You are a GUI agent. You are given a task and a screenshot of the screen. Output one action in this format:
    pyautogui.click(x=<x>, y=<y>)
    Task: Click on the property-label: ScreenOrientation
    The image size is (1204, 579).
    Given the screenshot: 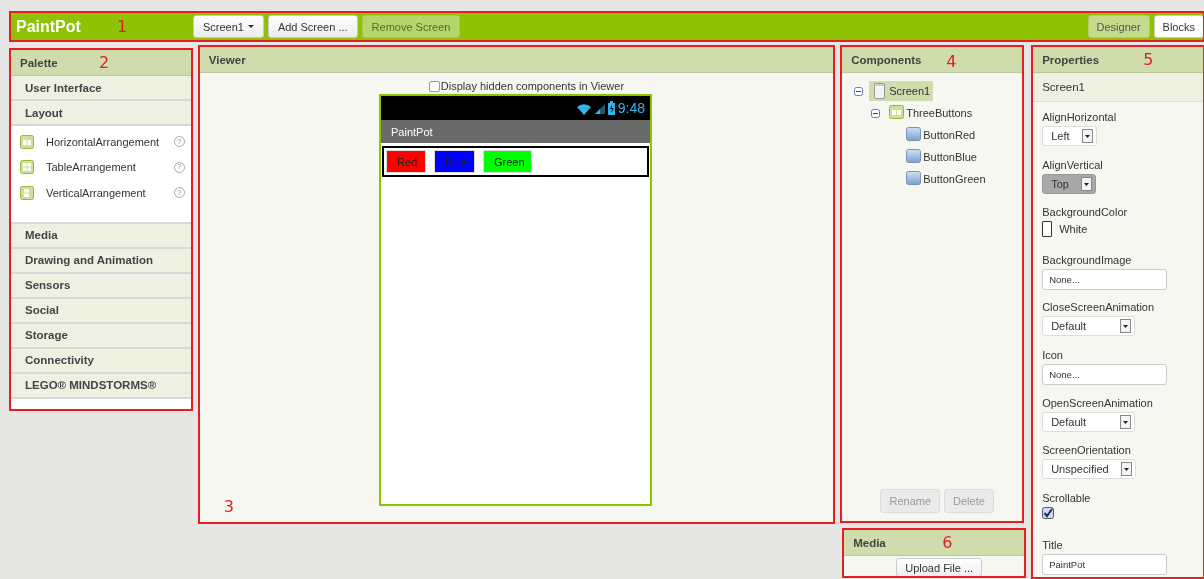 What is the action you would take?
    pyautogui.click(x=1087, y=450)
    